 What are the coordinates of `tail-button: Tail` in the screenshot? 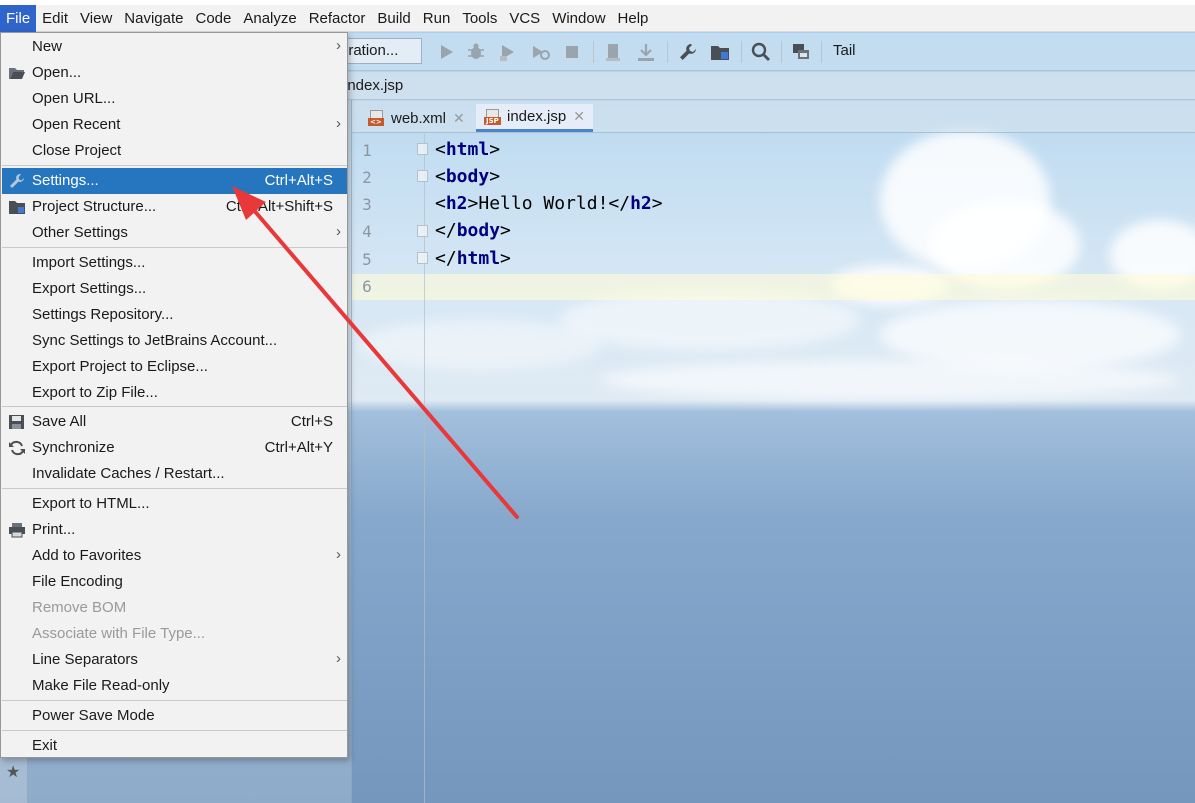 It's located at (844, 50).